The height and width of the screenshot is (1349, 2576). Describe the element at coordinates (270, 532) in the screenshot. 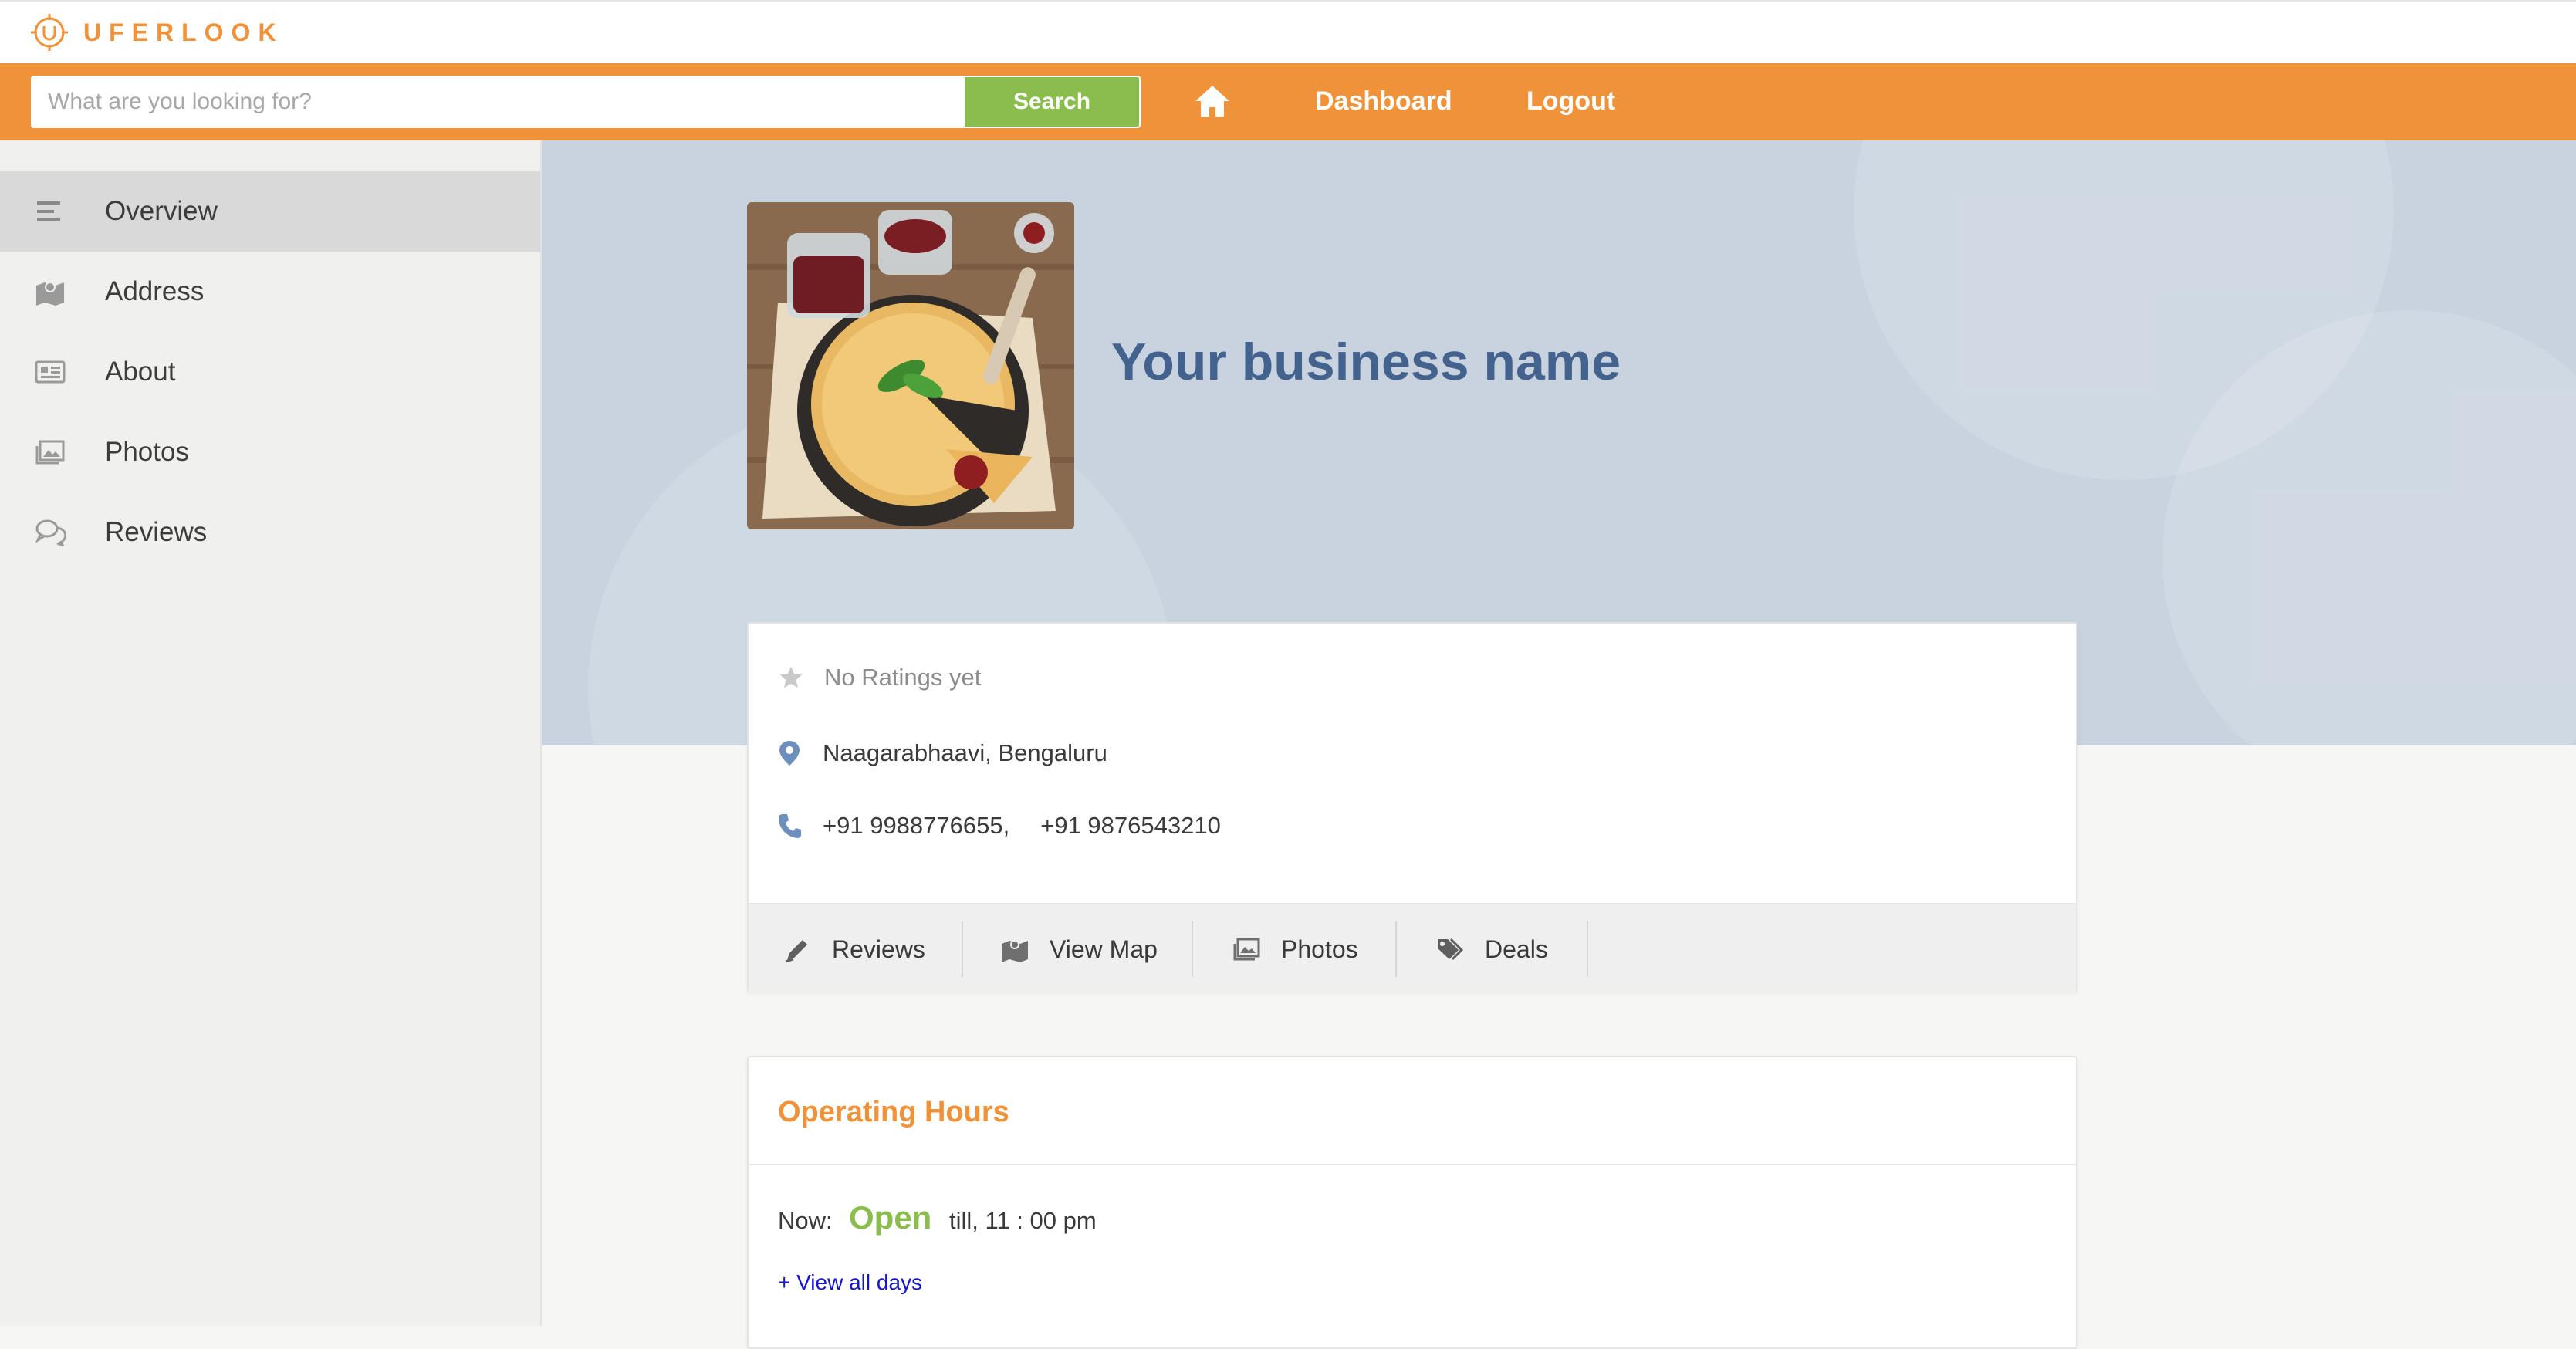

I see `sidebar-item-reviews: Reviews` at that location.